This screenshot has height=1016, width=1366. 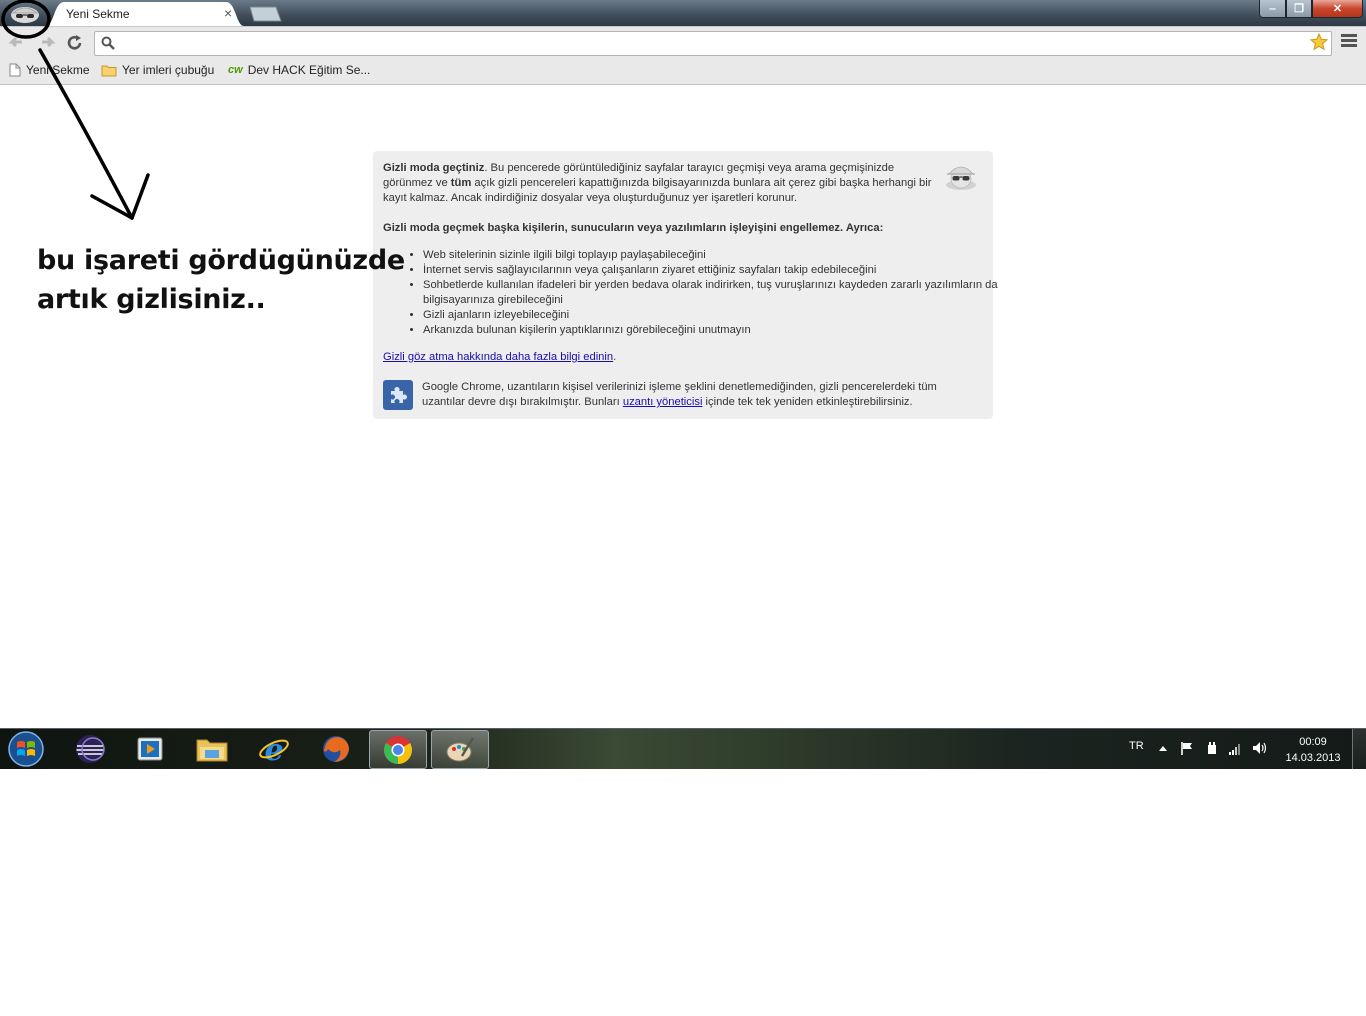 What do you see at coordinates (683, 748) in the screenshot?
I see `taskbar: e TR 00:09 14.03.2013` at bounding box center [683, 748].